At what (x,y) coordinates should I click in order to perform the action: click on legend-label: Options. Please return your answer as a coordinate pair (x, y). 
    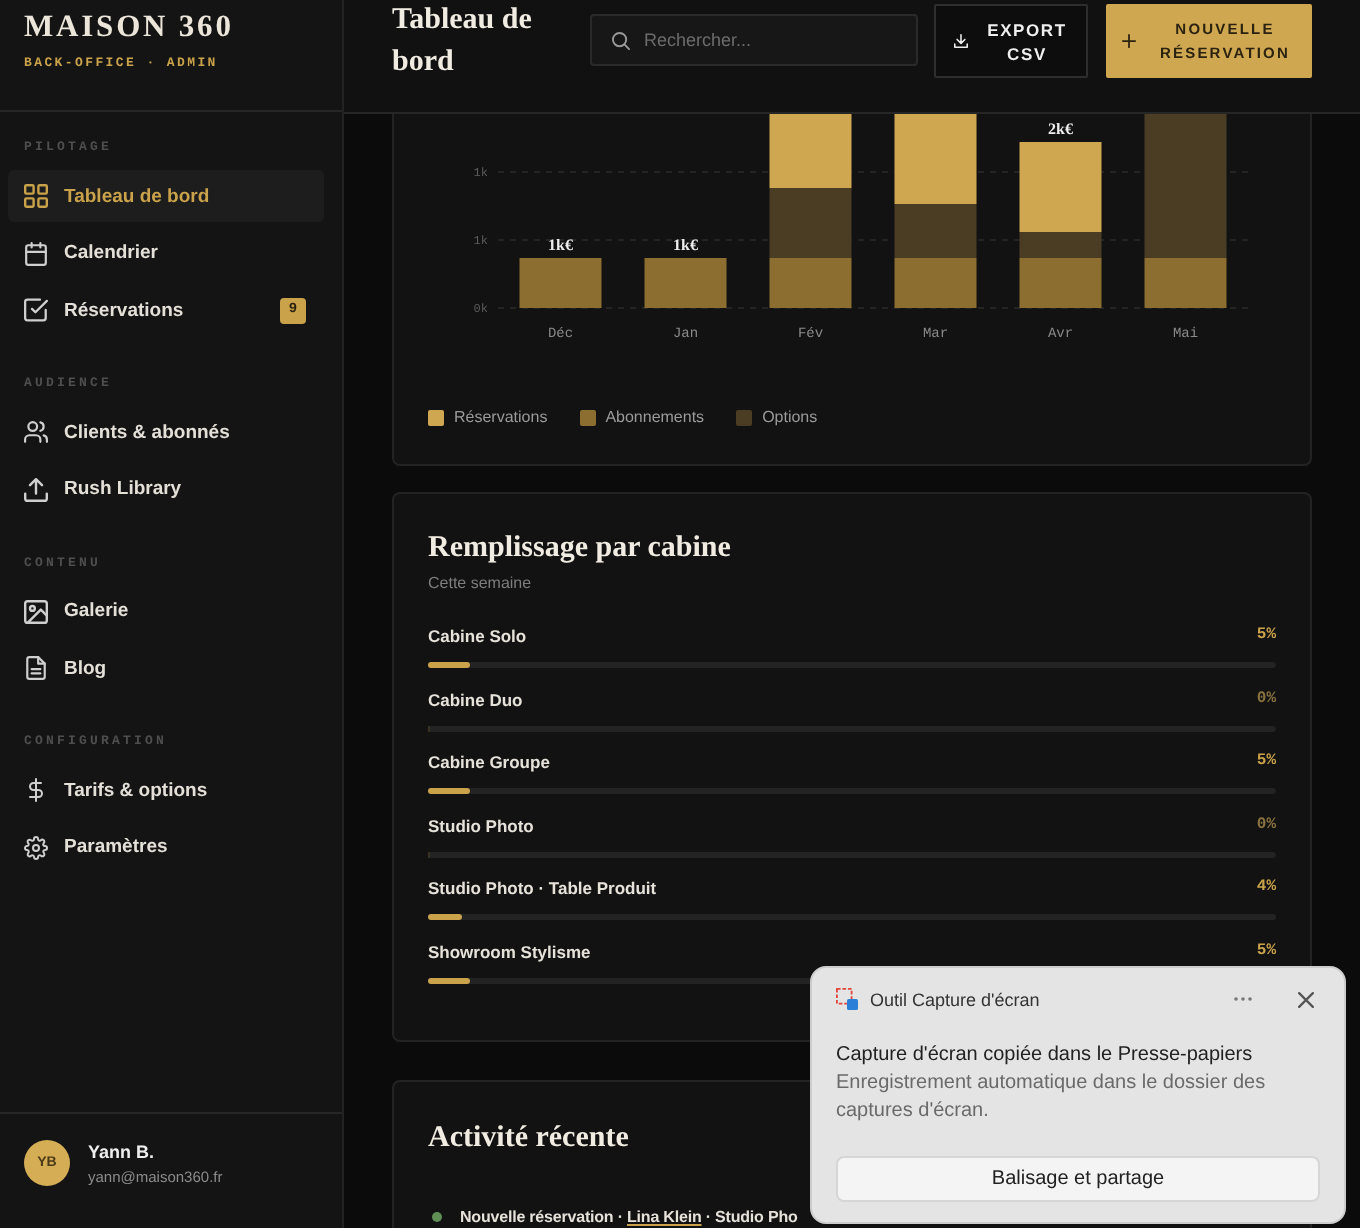
    Looking at the image, I should click on (790, 418).